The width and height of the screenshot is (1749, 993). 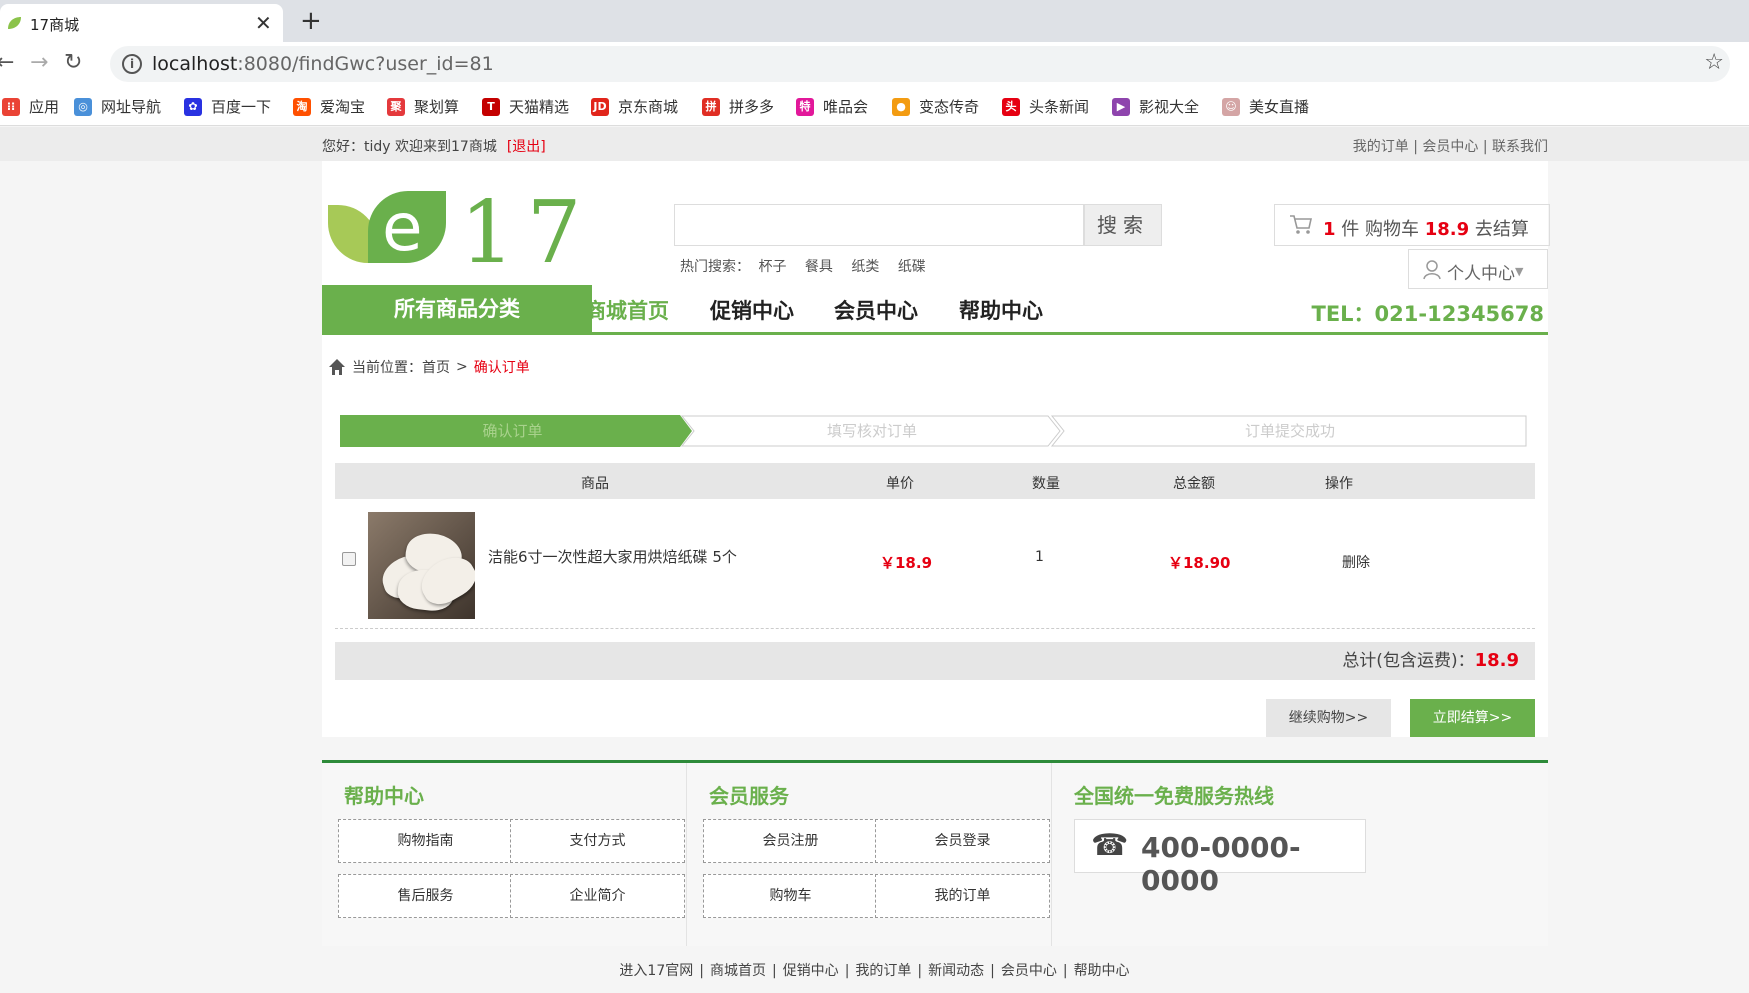 What do you see at coordinates (1432, 270) in the screenshot?
I see `user-icon` at bounding box center [1432, 270].